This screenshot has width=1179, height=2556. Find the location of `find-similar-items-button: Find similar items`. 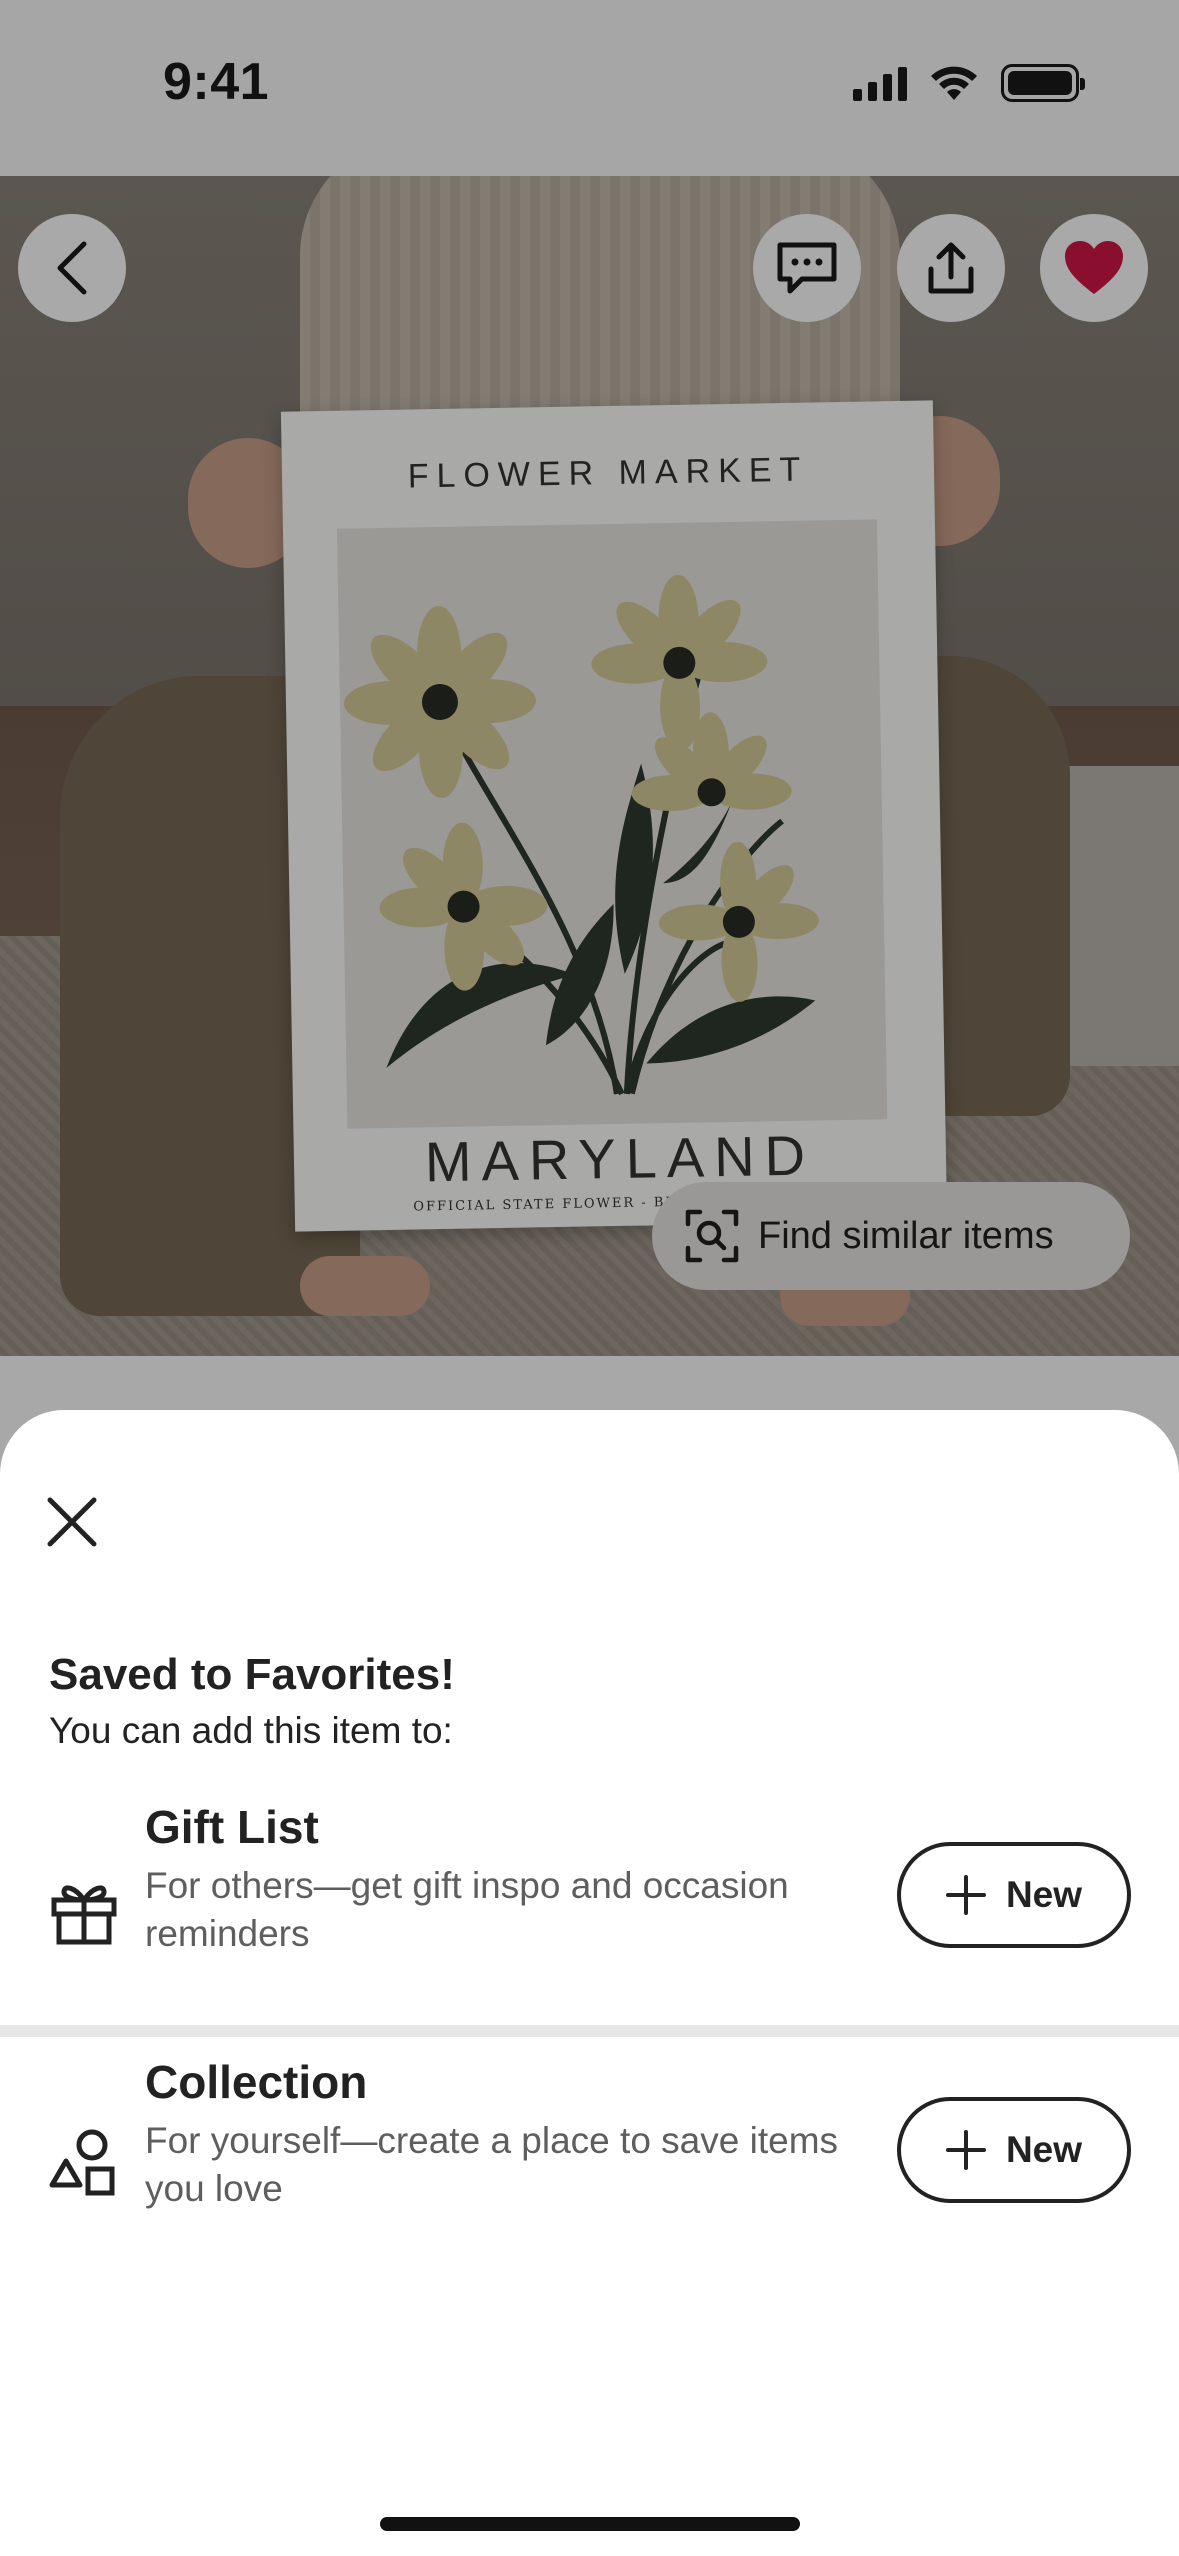

find-similar-items-button: Find similar items is located at coordinates (891, 1236).